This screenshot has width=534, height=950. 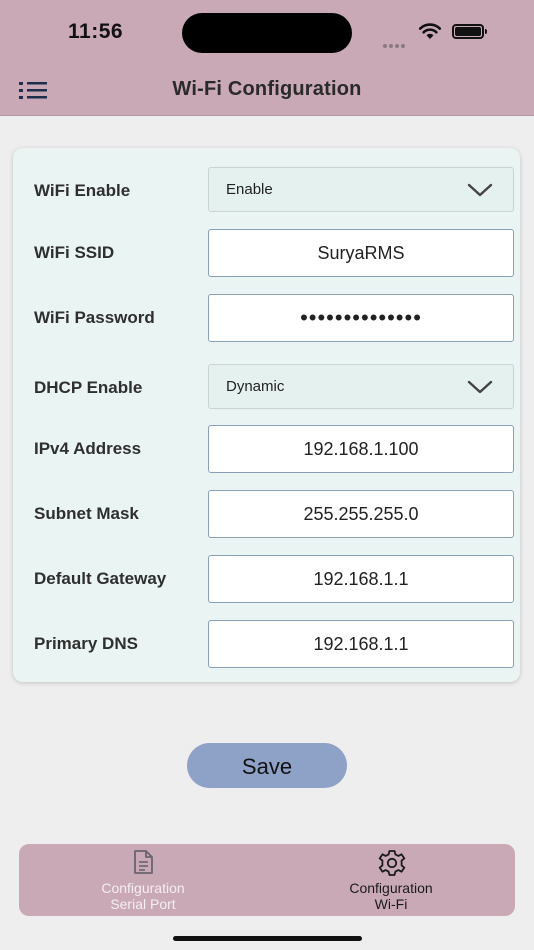 What do you see at coordinates (96, 31) in the screenshot?
I see `status-time: 11:56` at bounding box center [96, 31].